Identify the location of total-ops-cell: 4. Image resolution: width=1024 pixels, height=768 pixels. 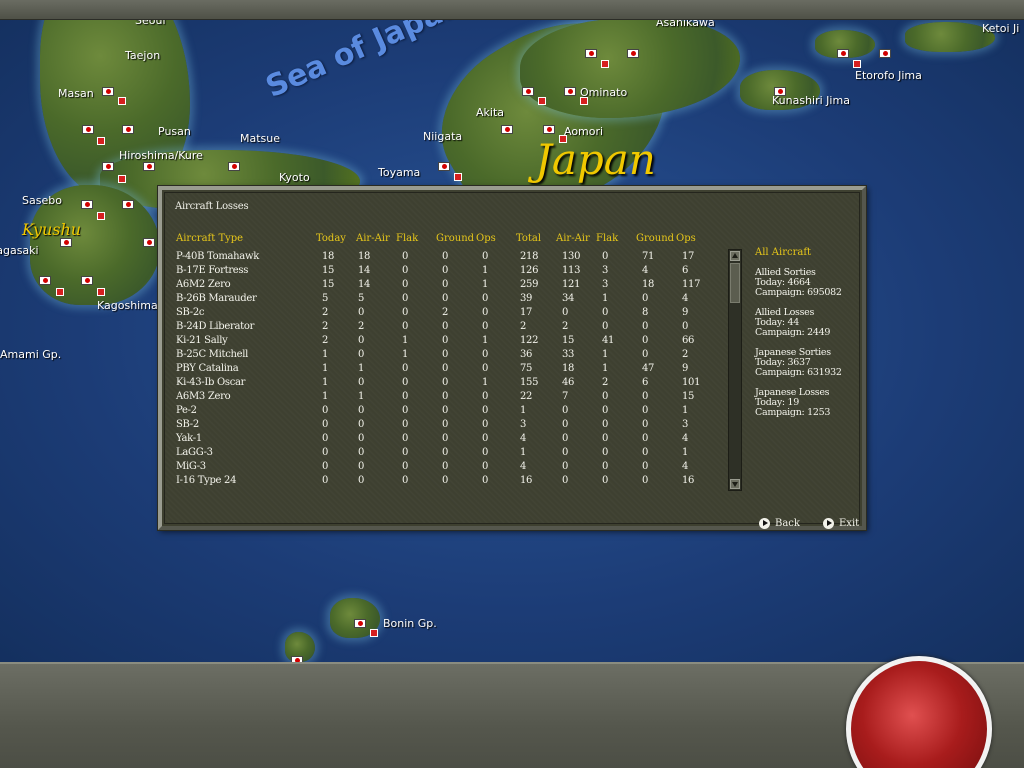
(685, 438).